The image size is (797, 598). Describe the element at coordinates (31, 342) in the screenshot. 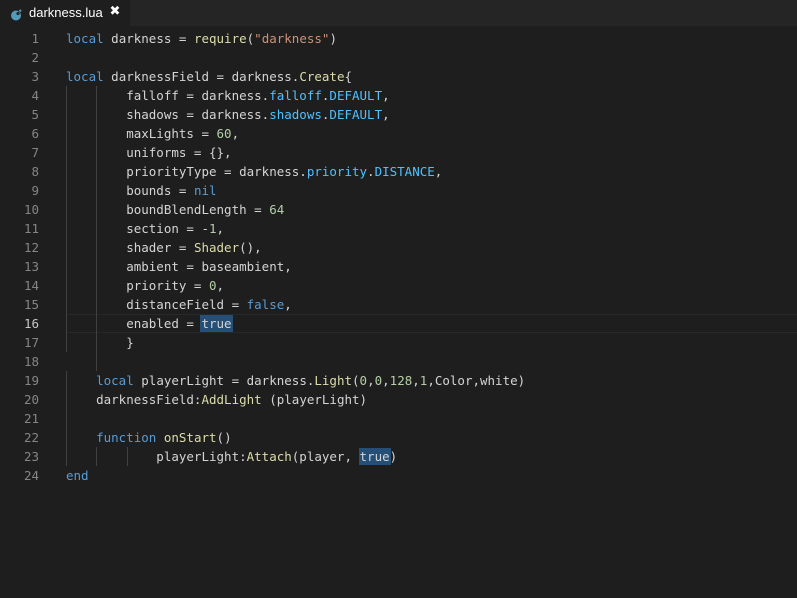

I see `line-number: 17` at that location.